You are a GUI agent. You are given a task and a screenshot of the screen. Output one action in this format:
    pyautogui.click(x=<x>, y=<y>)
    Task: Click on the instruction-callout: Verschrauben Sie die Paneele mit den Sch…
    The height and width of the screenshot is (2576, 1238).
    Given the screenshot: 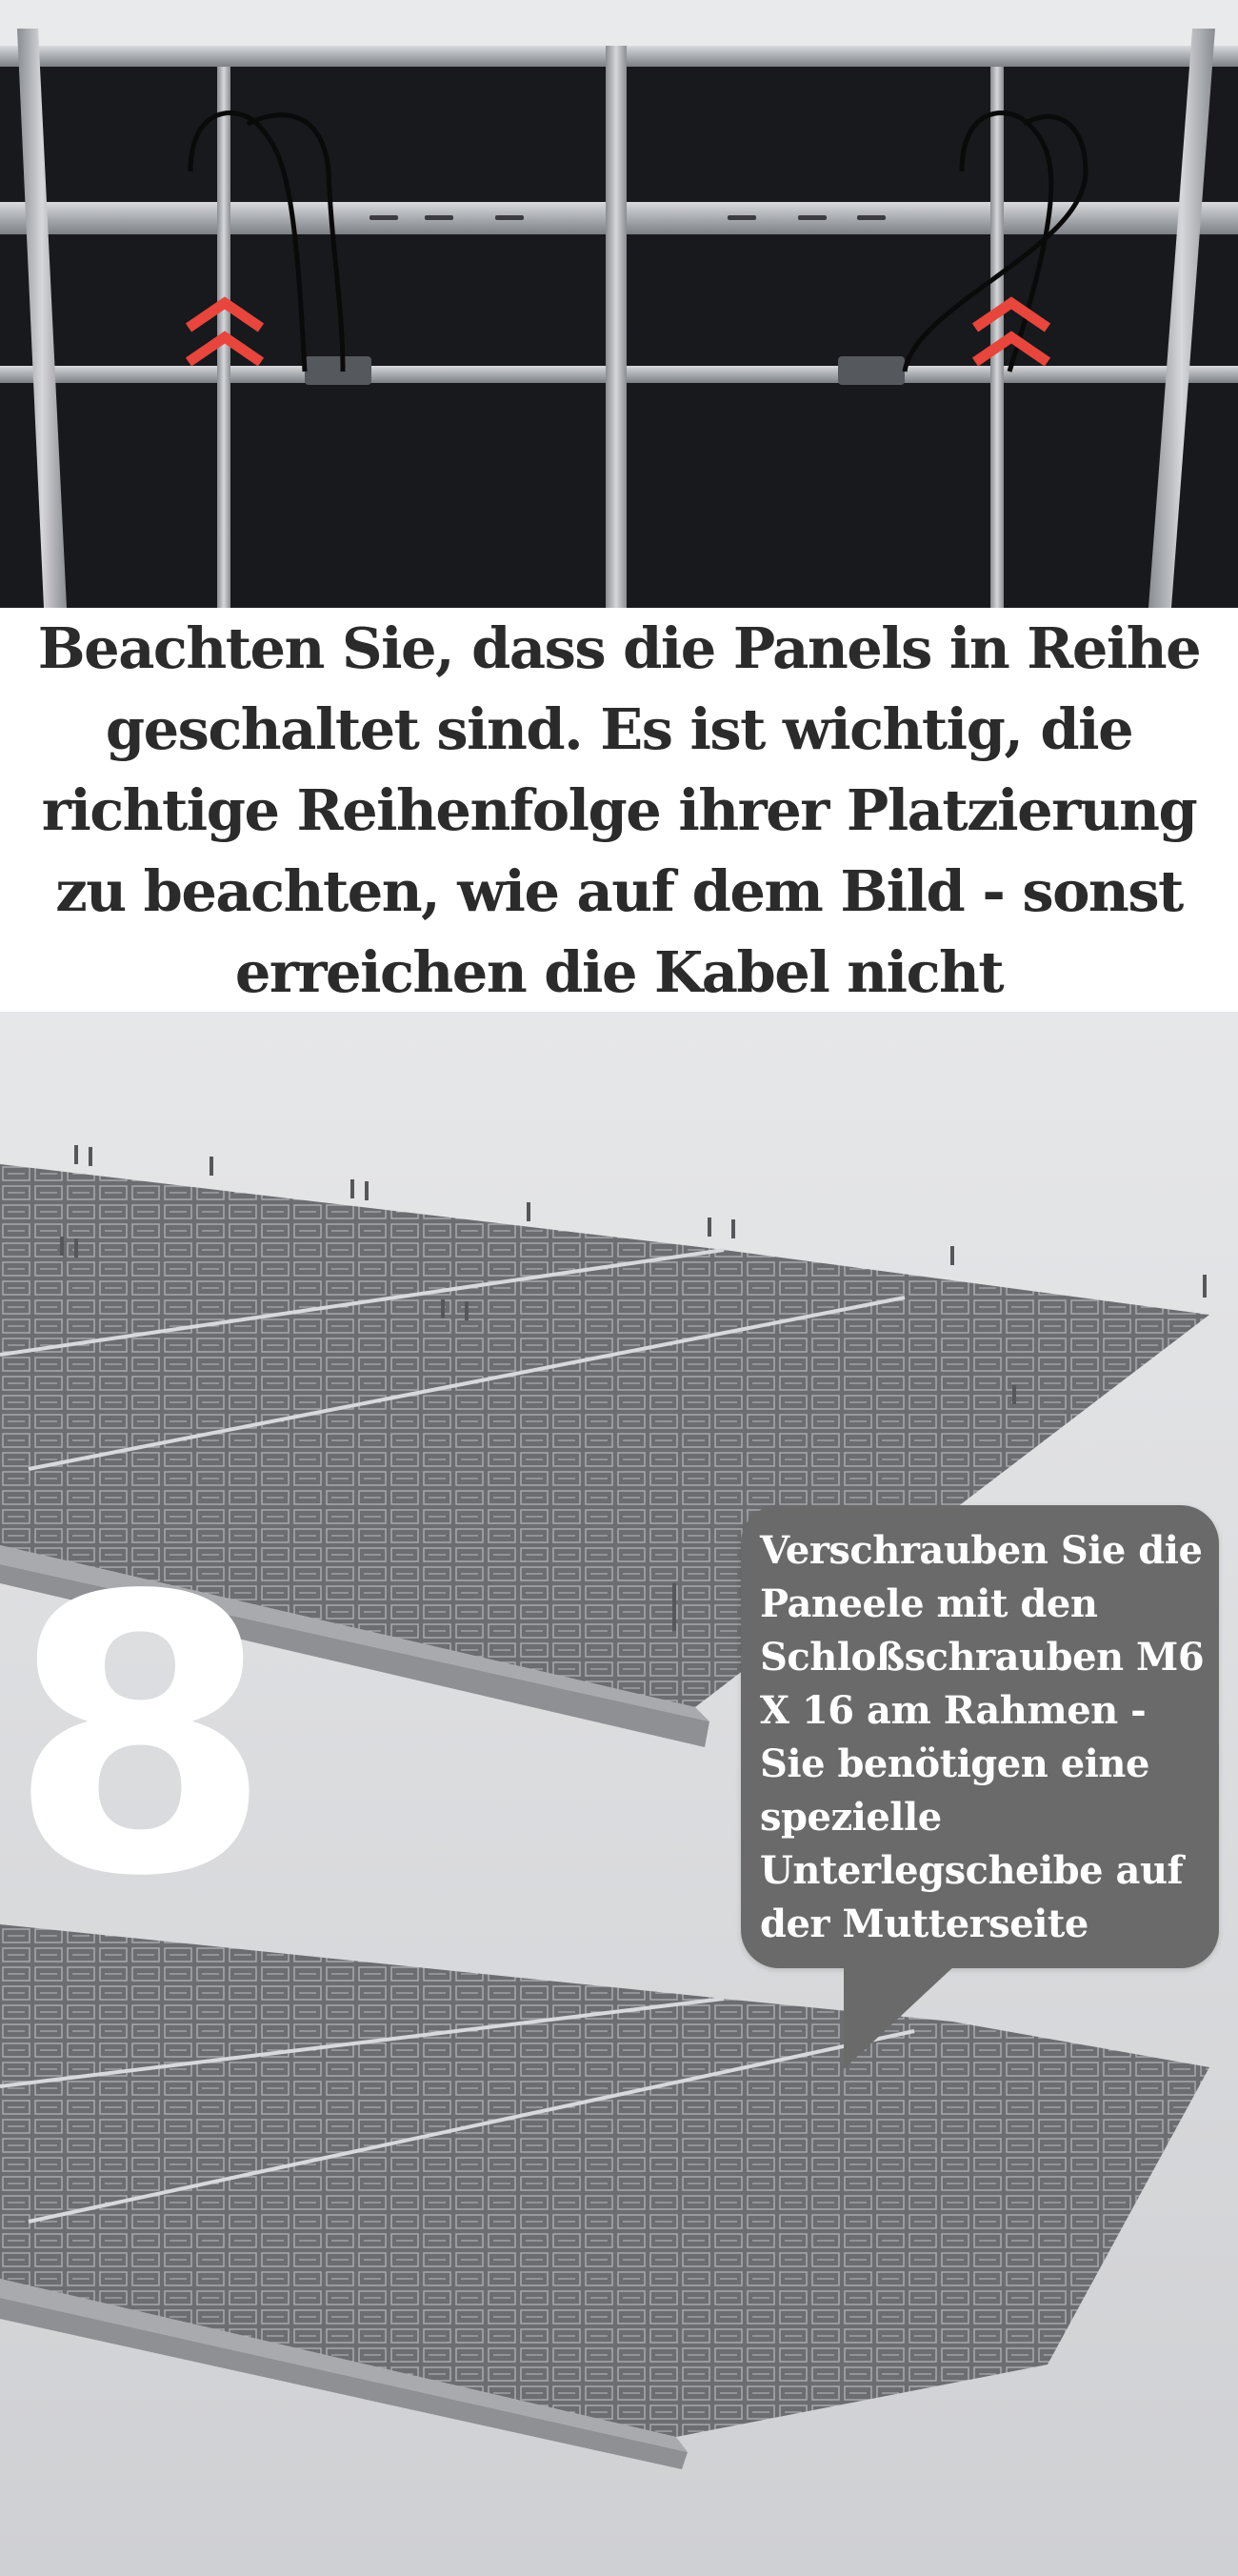 What is the action you would take?
    pyautogui.click(x=980, y=1737)
    